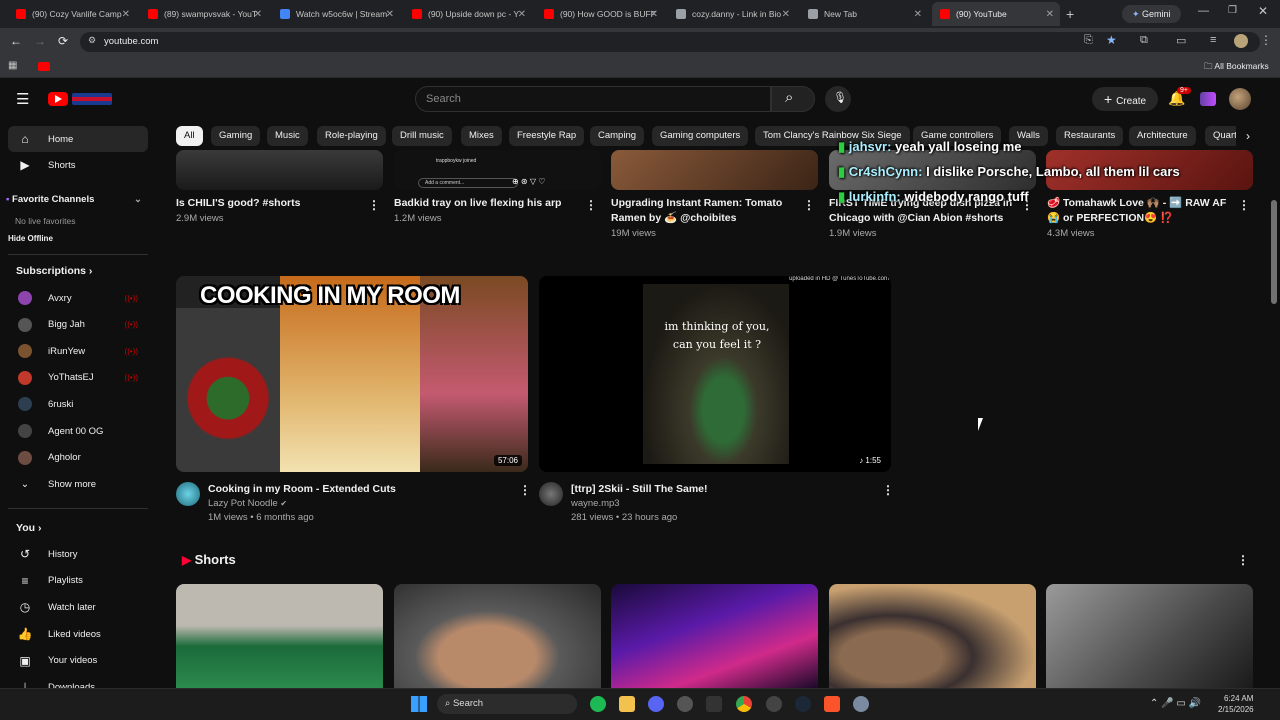 The width and height of the screenshot is (1280, 720). I want to click on side-panel-icon: ▭, so click(1181, 40).